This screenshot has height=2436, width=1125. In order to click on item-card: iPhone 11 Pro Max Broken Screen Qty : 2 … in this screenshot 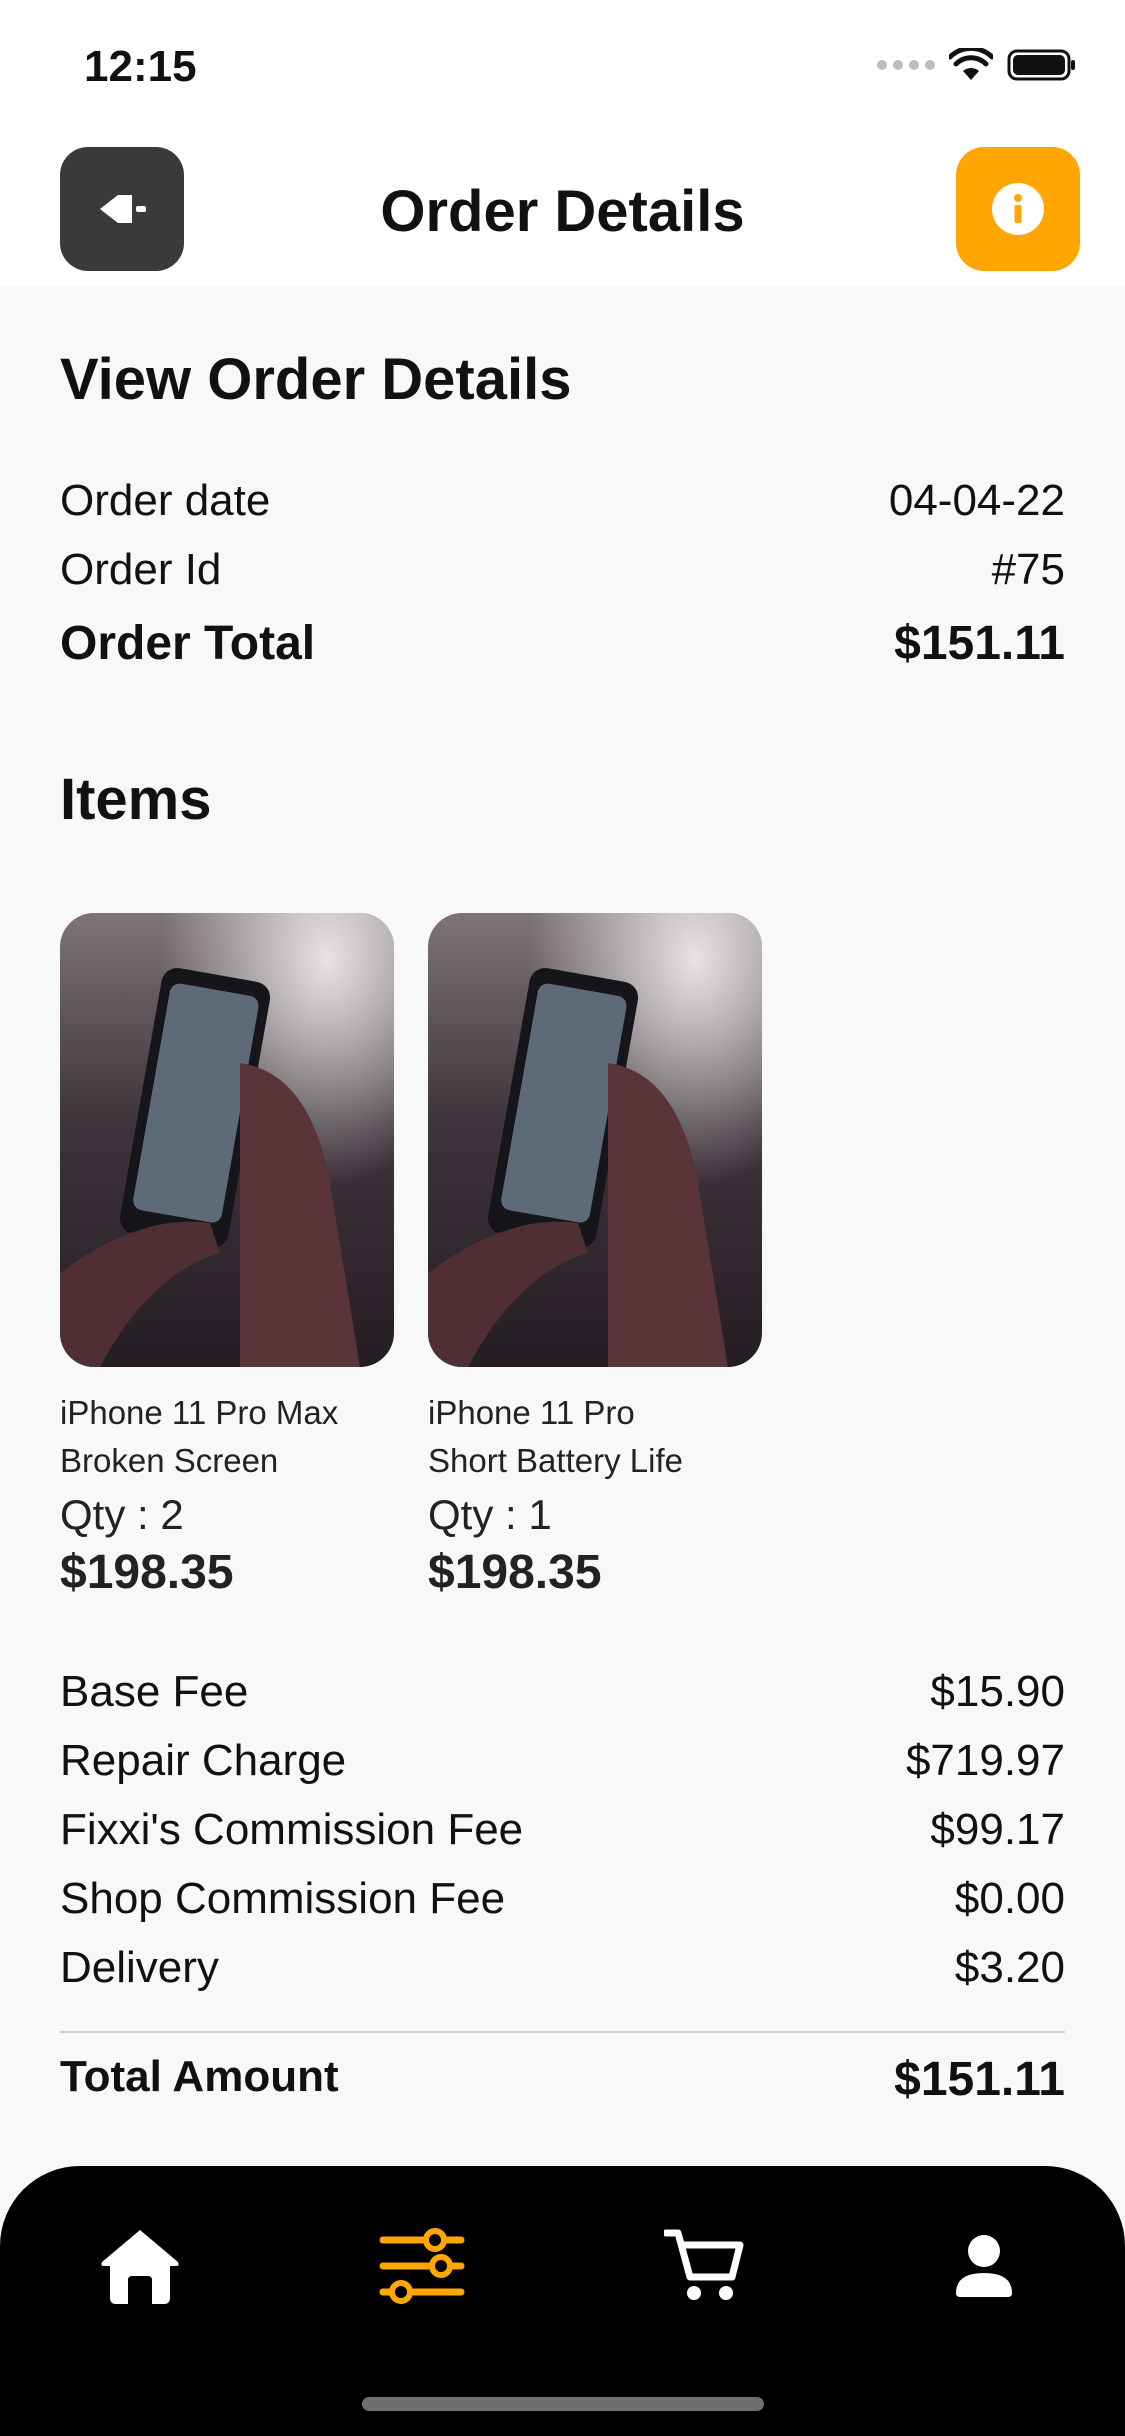, I will do `click(227, 1256)`.